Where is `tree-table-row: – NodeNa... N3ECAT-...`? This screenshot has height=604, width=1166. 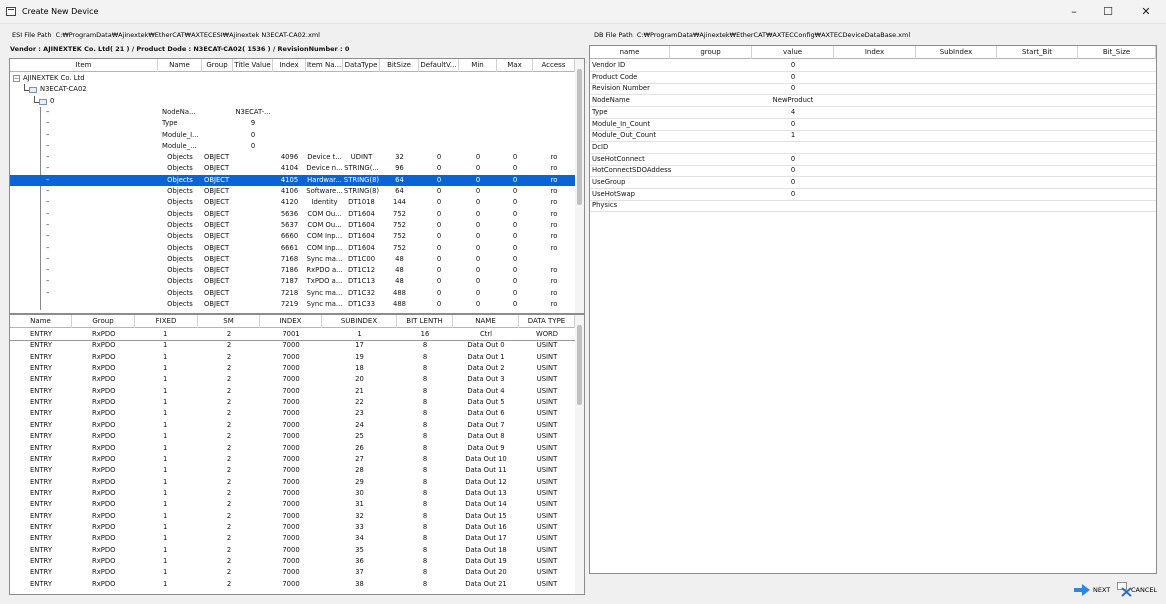
tree-table-row: – NodeNa... N3ECAT-... is located at coordinates (292, 112).